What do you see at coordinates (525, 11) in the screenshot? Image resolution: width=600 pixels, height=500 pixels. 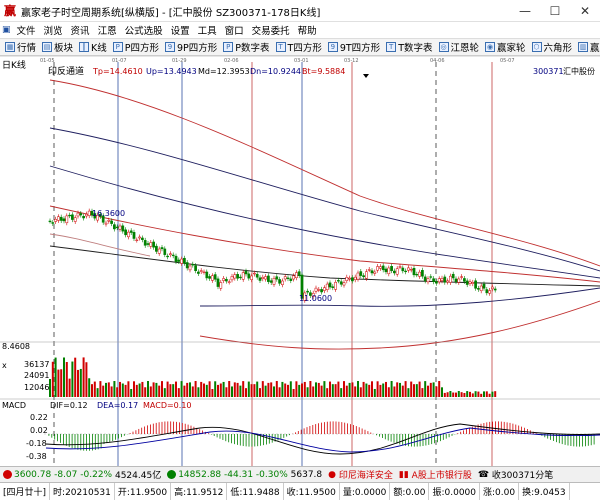 I see `minimize-button: —` at bounding box center [525, 11].